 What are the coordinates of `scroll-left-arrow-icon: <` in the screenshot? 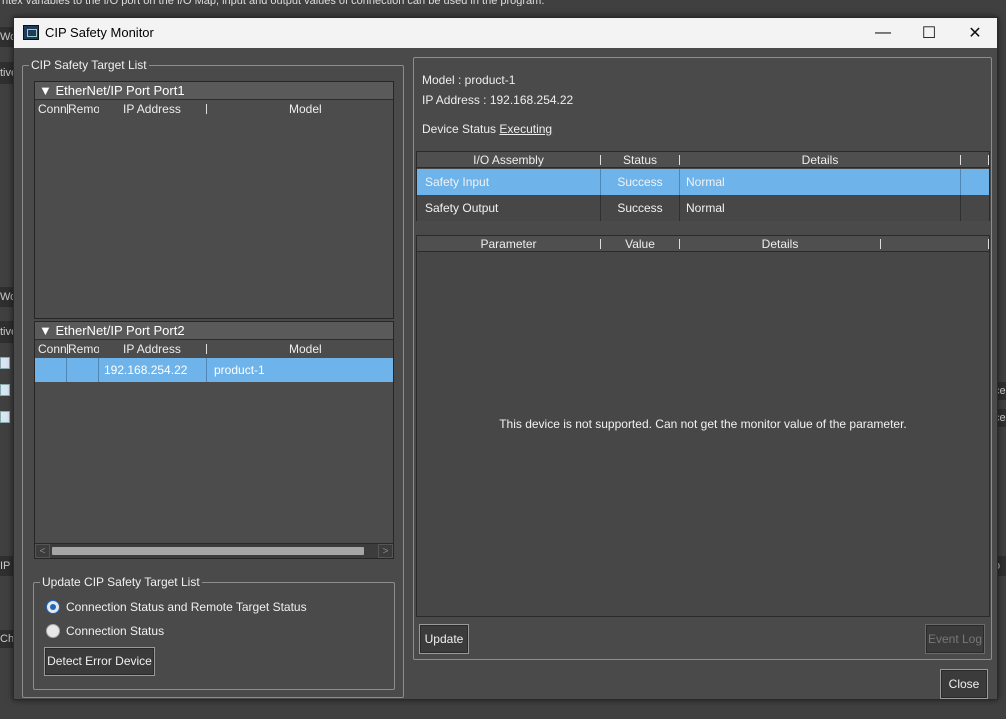 It's located at (42, 551).